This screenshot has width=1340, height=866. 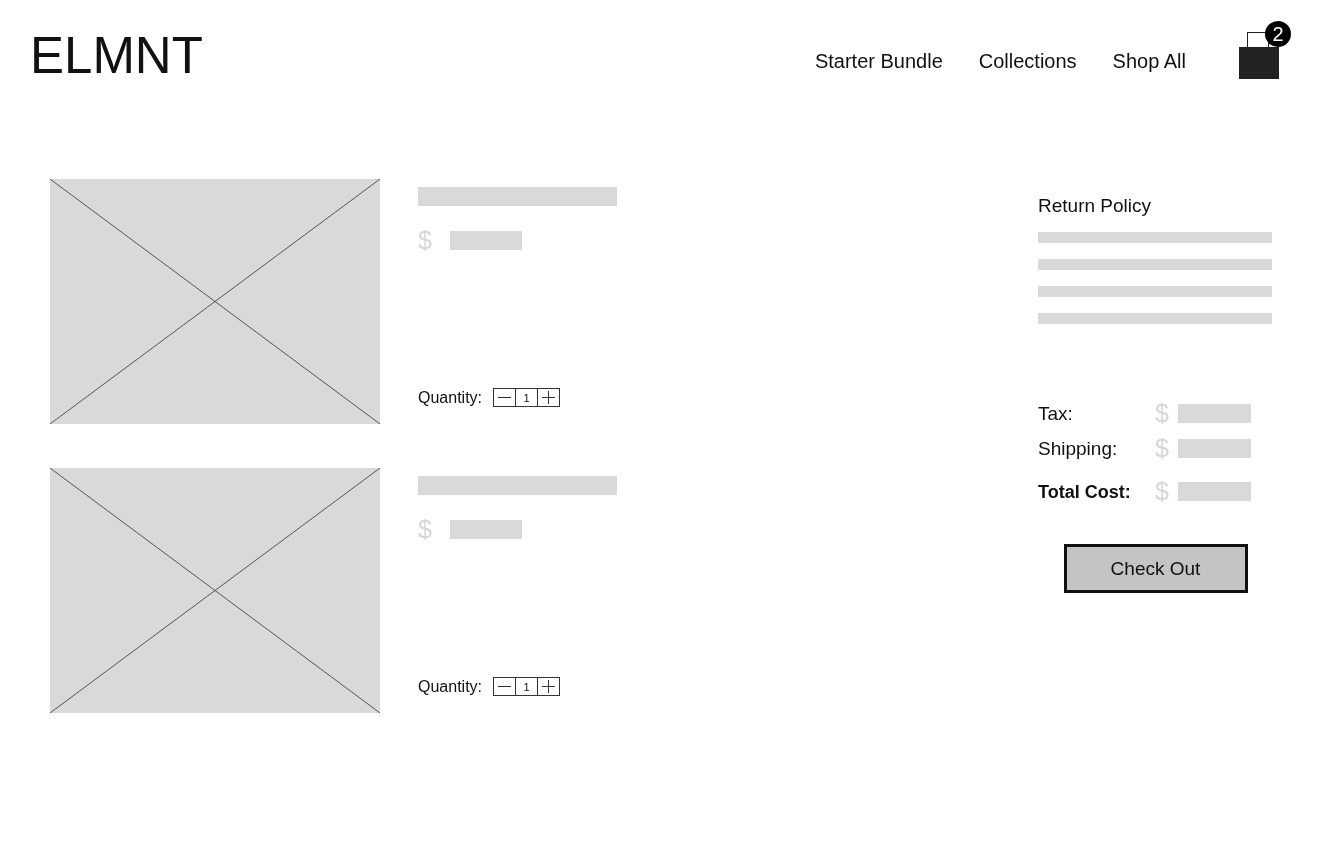 What do you see at coordinates (116, 55) in the screenshot?
I see `brand-logo: ELMNT` at bounding box center [116, 55].